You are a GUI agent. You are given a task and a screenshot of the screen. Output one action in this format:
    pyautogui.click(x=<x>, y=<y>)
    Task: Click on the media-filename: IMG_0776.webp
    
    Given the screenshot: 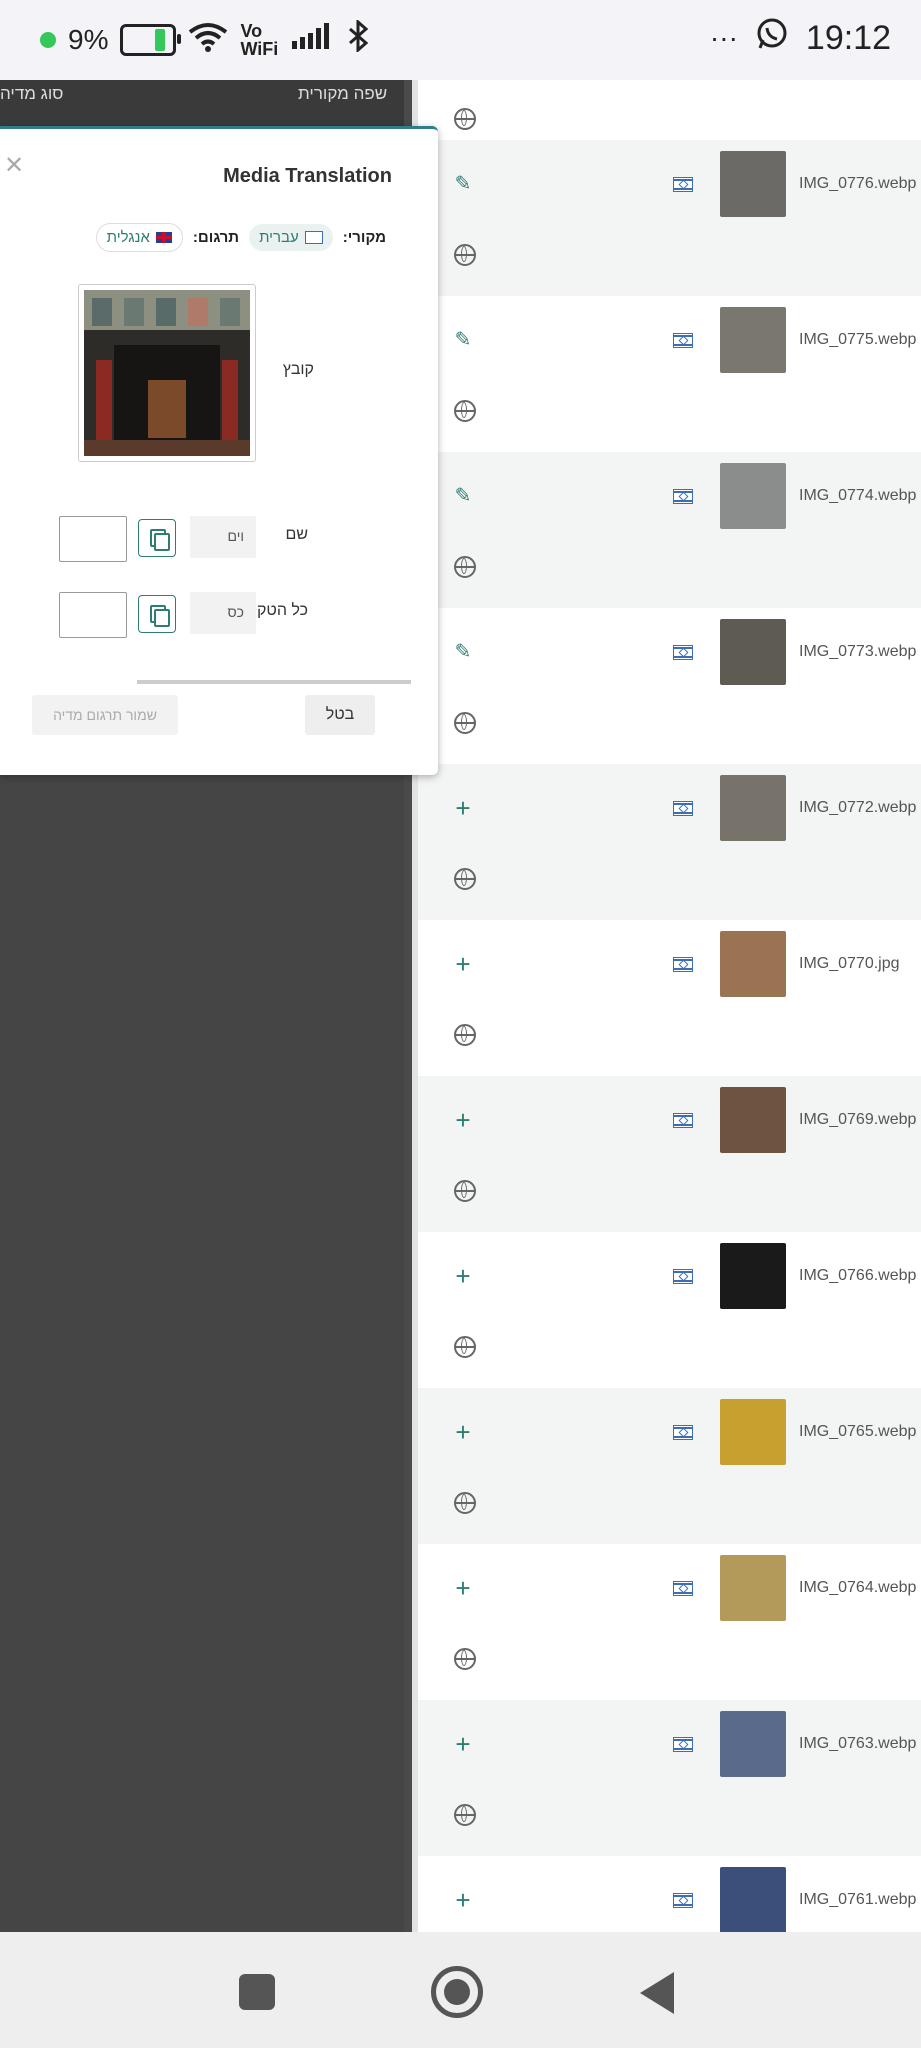 What is the action you would take?
    pyautogui.click(x=858, y=183)
    